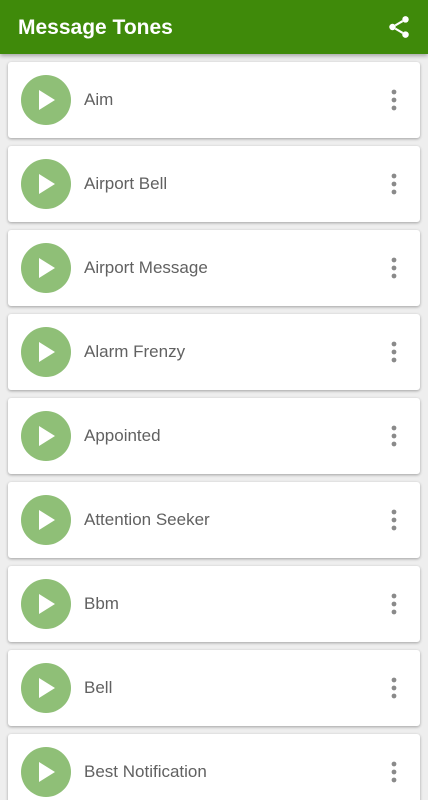 The width and height of the screenshot is (428, 800). What do you see at coordinates (147, 519) in the screenshot?
I see `tone-name: Attention Seeker` at bounding box center [147, 519].